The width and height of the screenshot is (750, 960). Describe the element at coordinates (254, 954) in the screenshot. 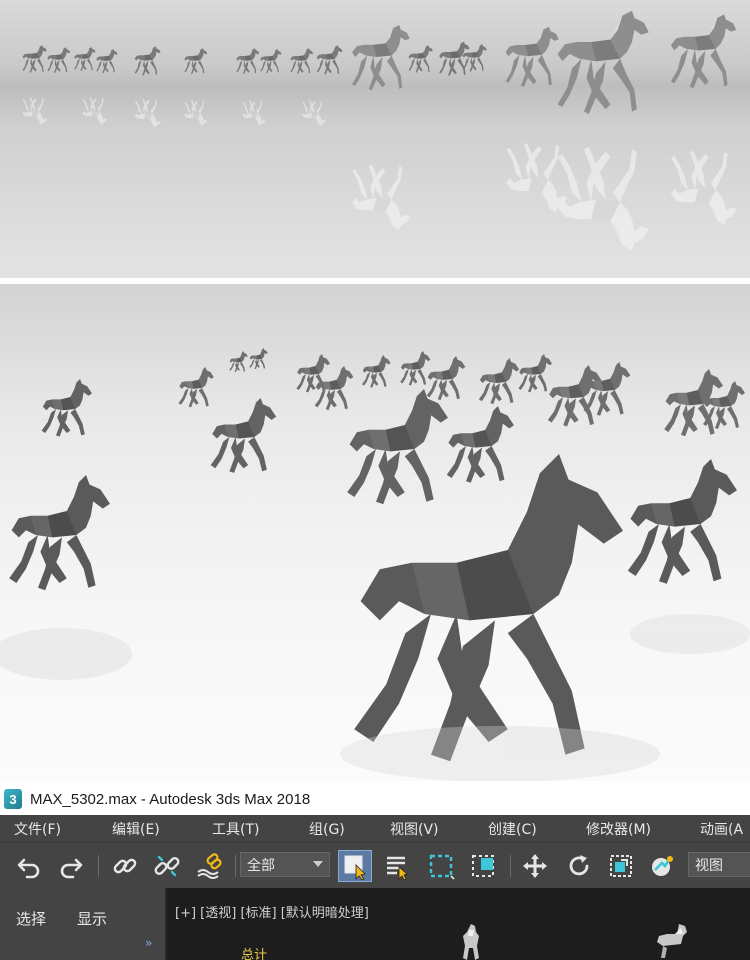

I see `statistics-total-label: 总计` at that location.